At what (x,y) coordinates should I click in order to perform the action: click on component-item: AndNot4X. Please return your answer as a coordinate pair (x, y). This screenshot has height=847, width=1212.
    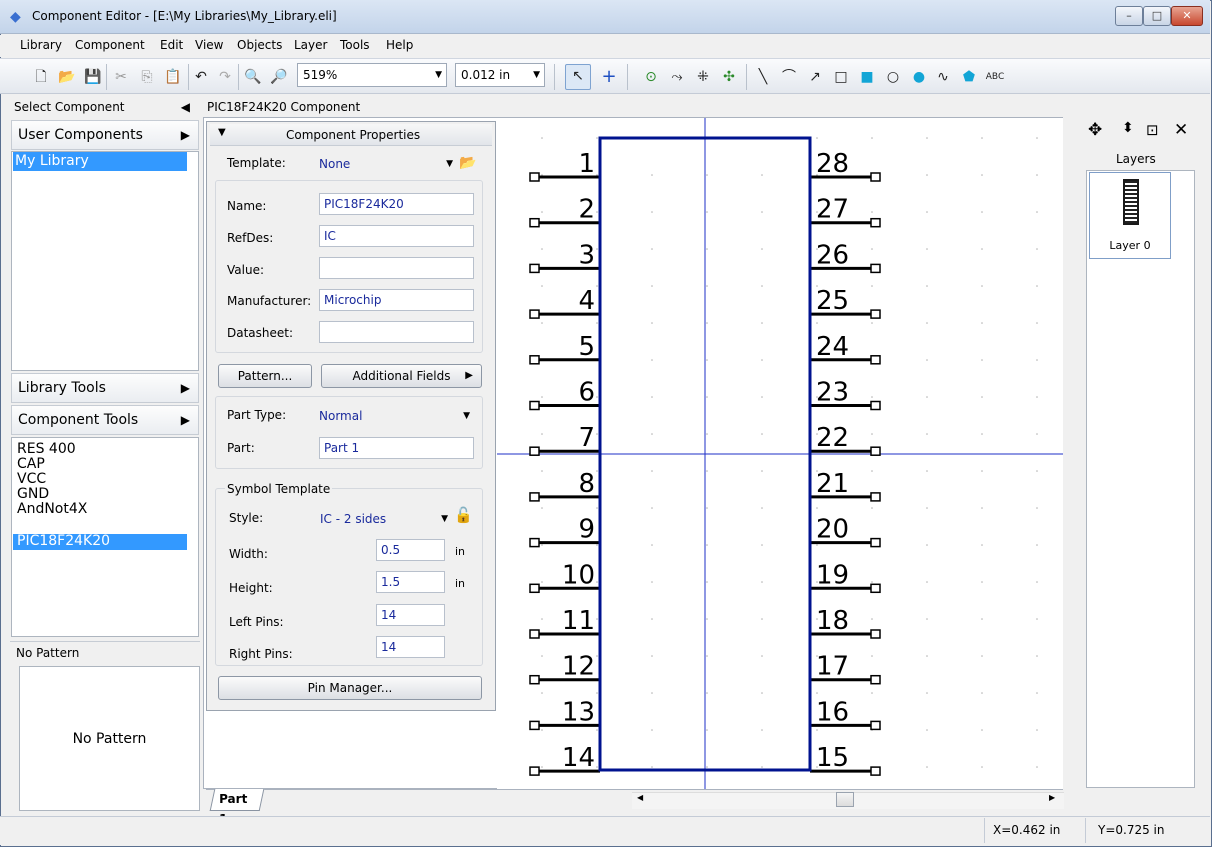
    Looking at the image, I should click on (52, 509).